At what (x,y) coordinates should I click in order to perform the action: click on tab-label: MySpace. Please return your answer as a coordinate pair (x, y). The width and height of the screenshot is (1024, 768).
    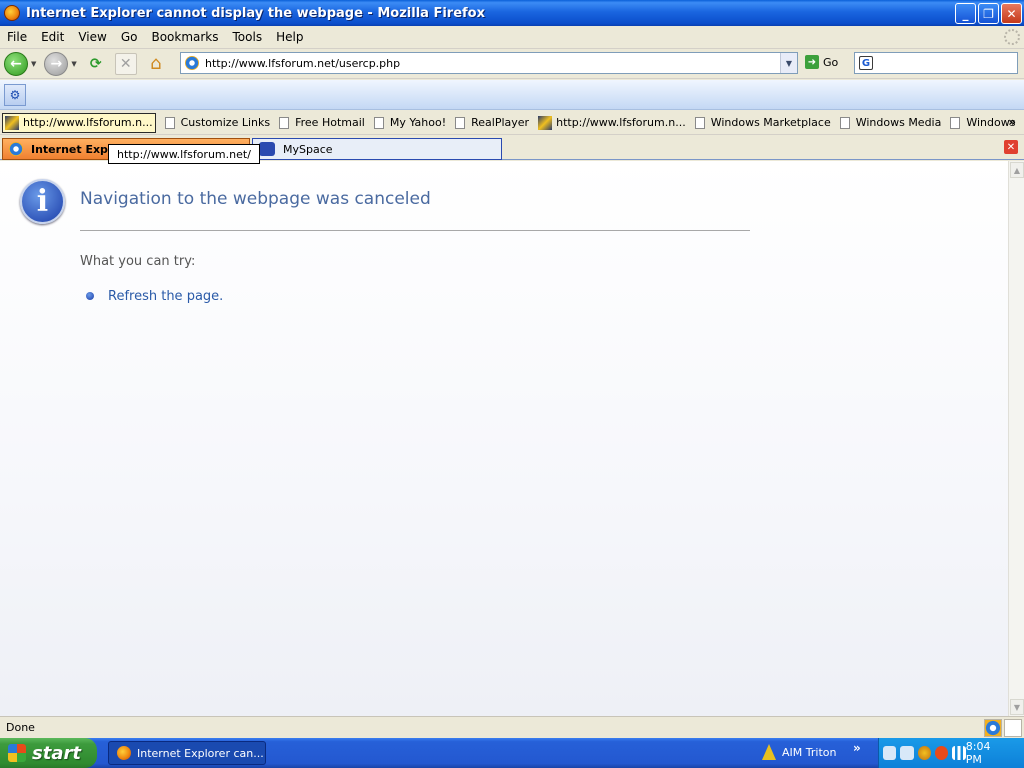
    Looking at the image, I should click on (308, 149).